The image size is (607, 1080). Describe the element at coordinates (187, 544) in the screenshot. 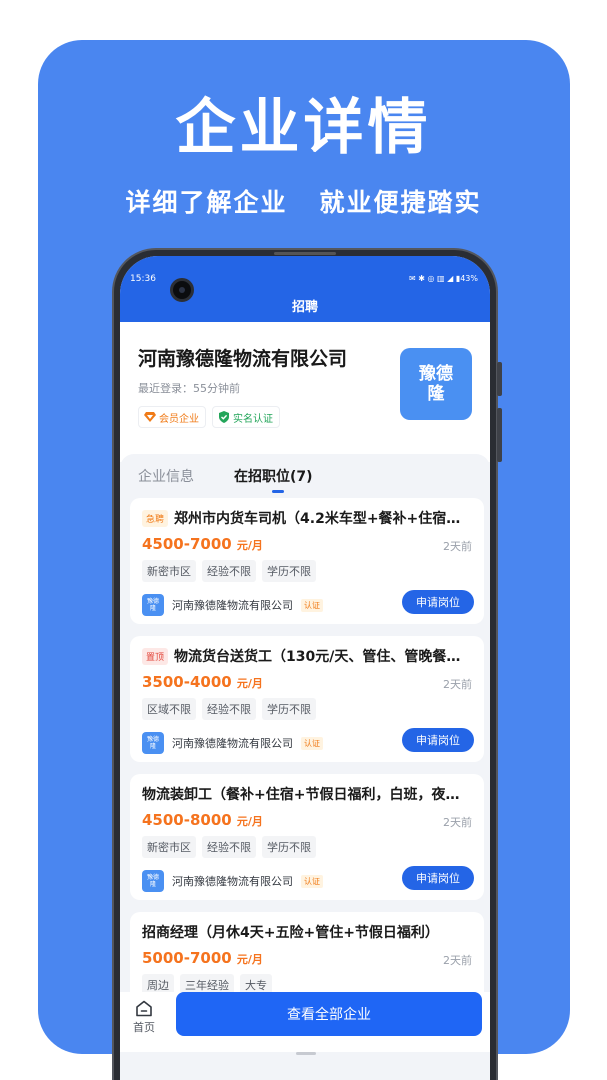

I see `salary-value: 4500-7000` at that location.